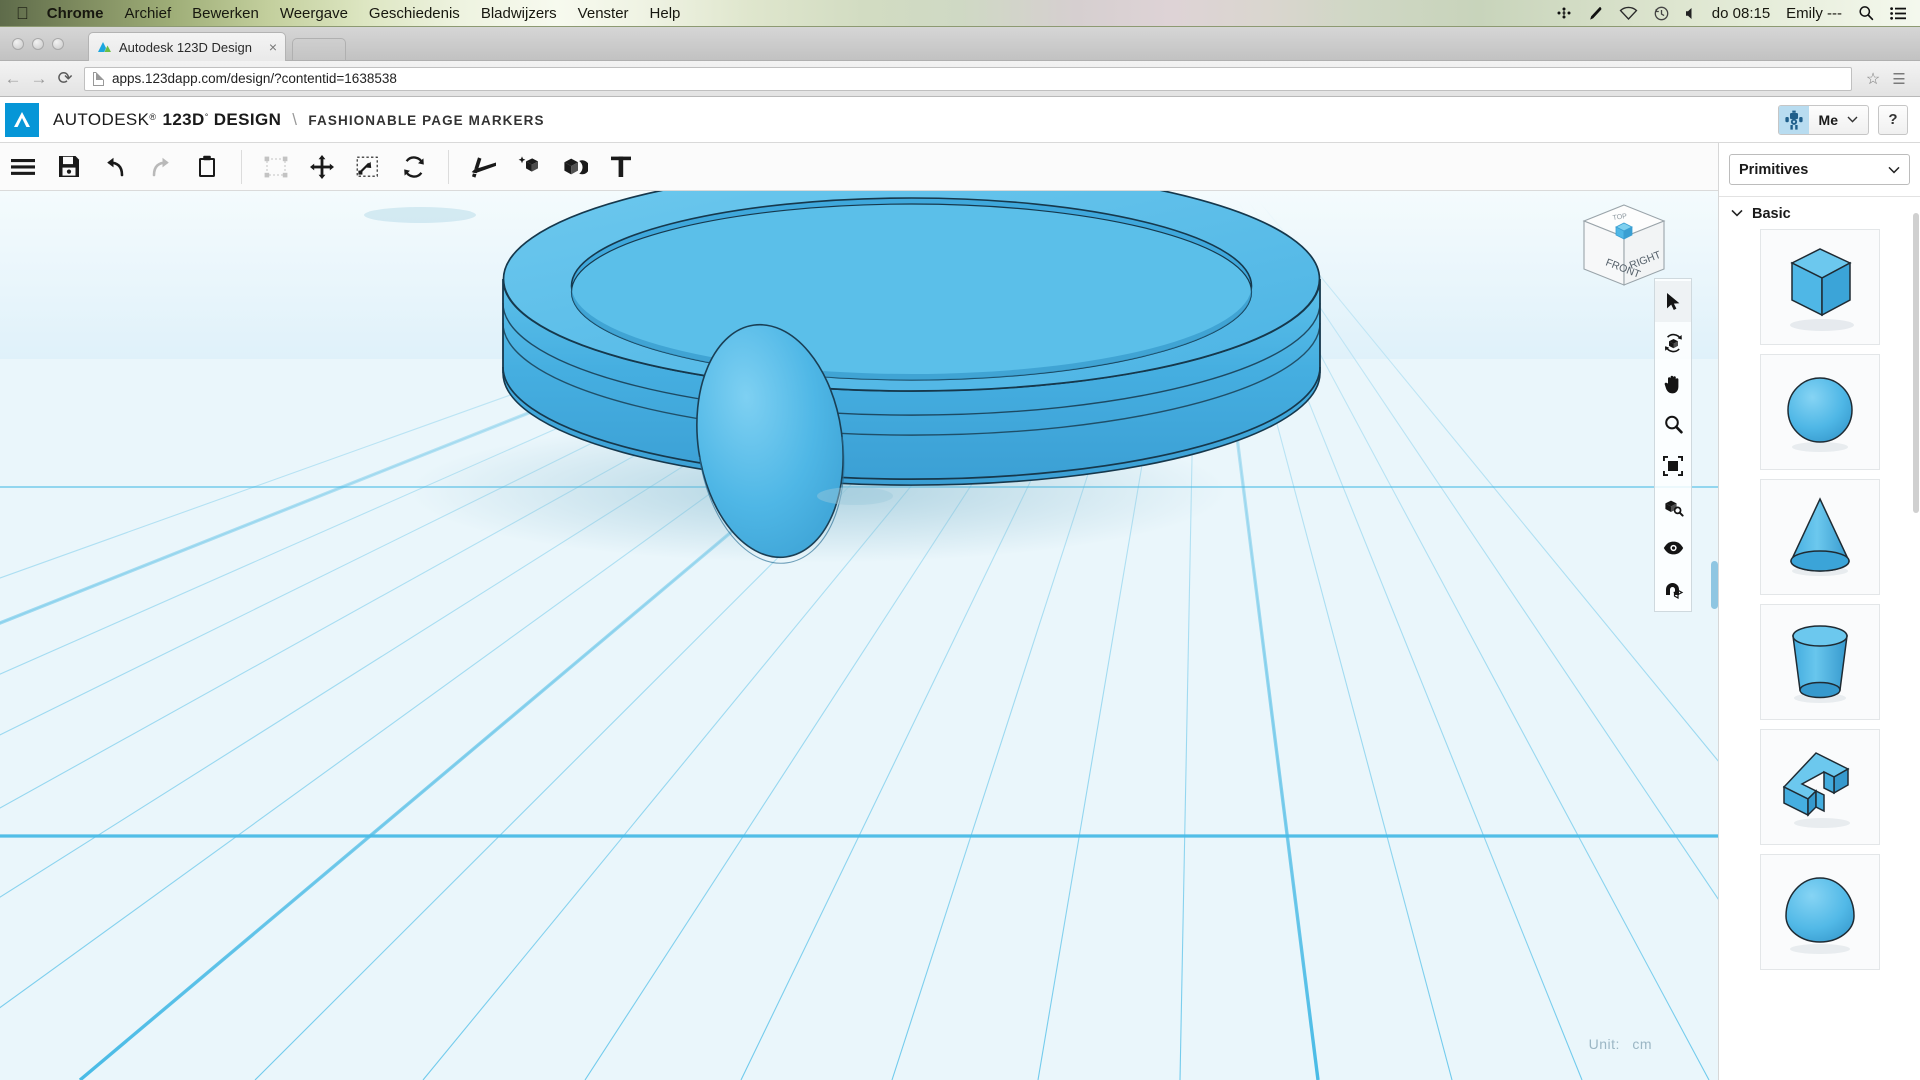 This screenshot has height=1080, width=1920. What do you see at coordinates (1819, 213) in the screenshot?
I see `section-header-basic: Basic` at bounding box center [1819, 213].